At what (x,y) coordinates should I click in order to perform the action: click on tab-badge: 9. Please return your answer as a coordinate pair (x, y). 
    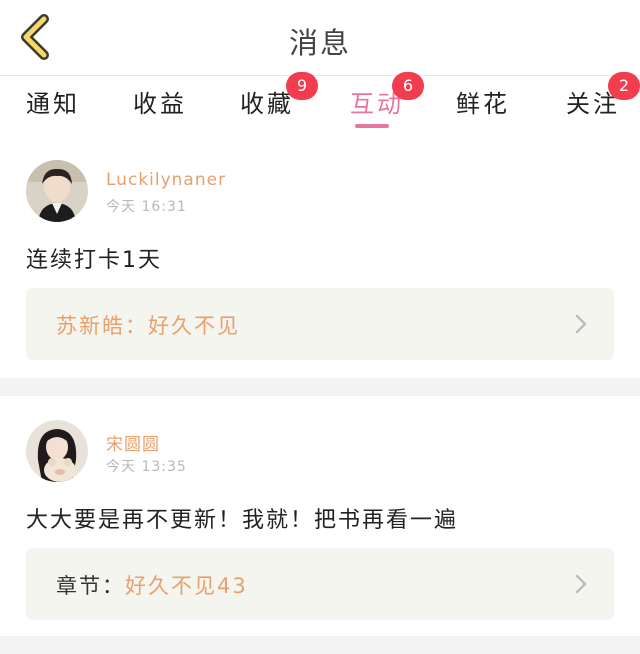
    Looking at the image, I should click on (302, 86).